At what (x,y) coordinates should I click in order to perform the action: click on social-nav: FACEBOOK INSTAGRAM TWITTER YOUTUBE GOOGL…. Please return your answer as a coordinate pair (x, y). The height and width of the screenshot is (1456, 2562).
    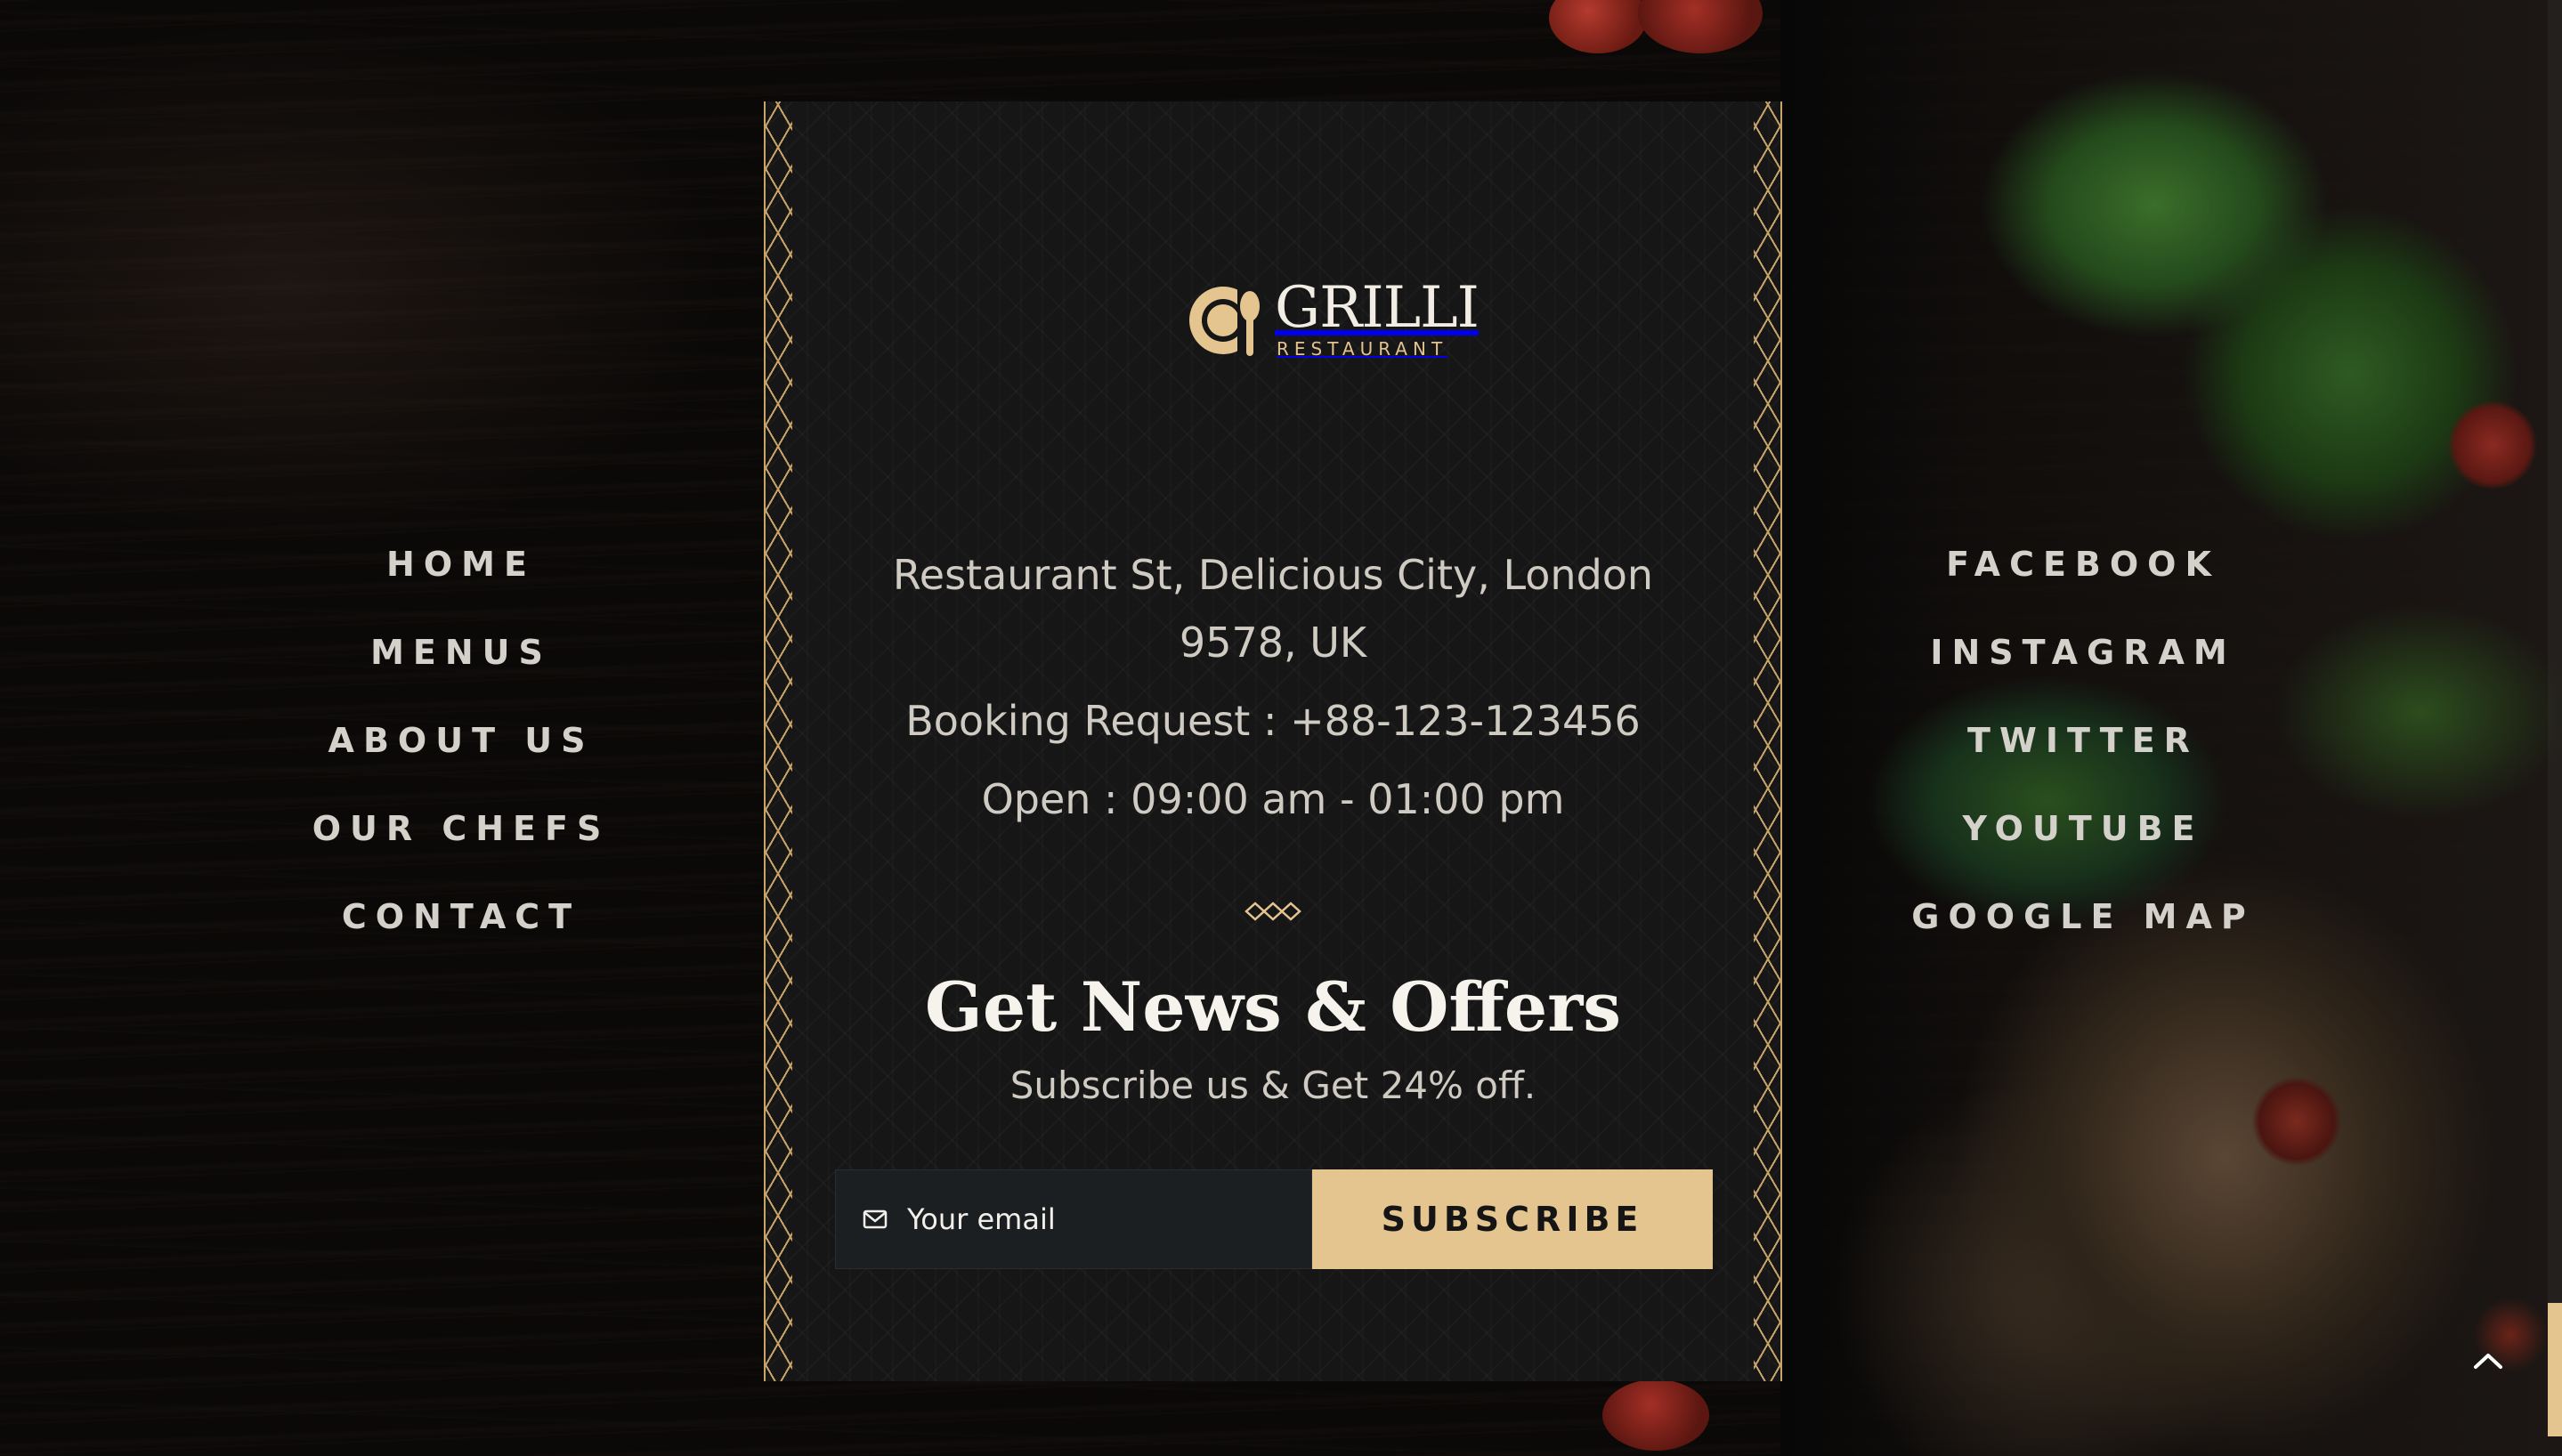
    Looking at the image, I should click on (2083, 754).